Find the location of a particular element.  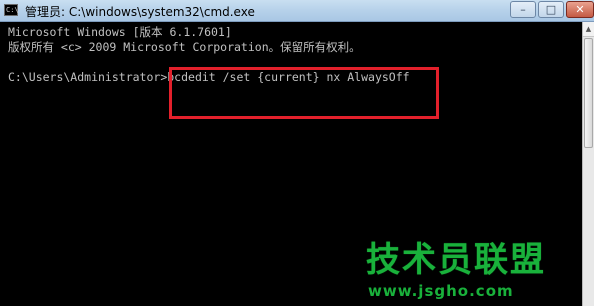

window-title: 管理员: C:\windows\system32\cmd.exe is located at coordinates (140, 12).